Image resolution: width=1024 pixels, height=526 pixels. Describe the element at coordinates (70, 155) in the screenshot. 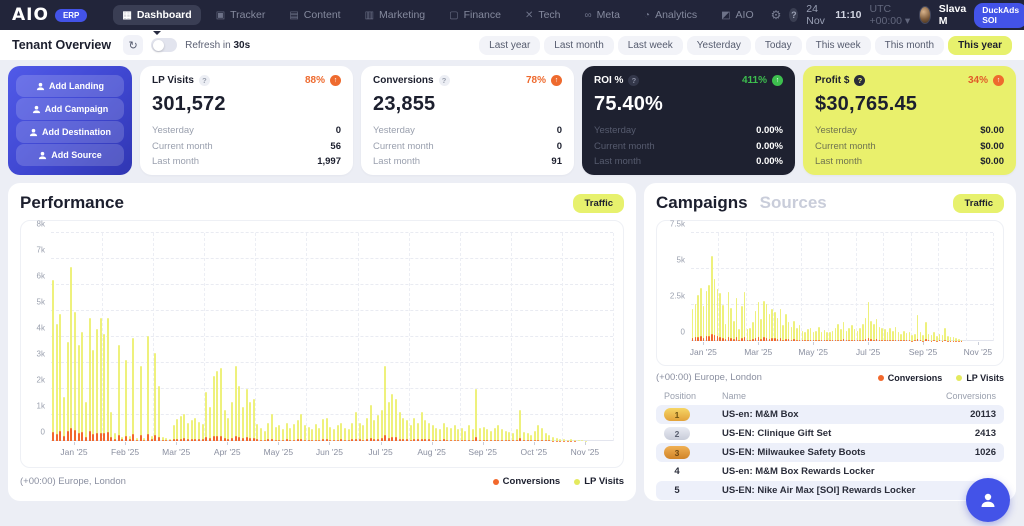

I see `add-source-button: Add Source` at that location.